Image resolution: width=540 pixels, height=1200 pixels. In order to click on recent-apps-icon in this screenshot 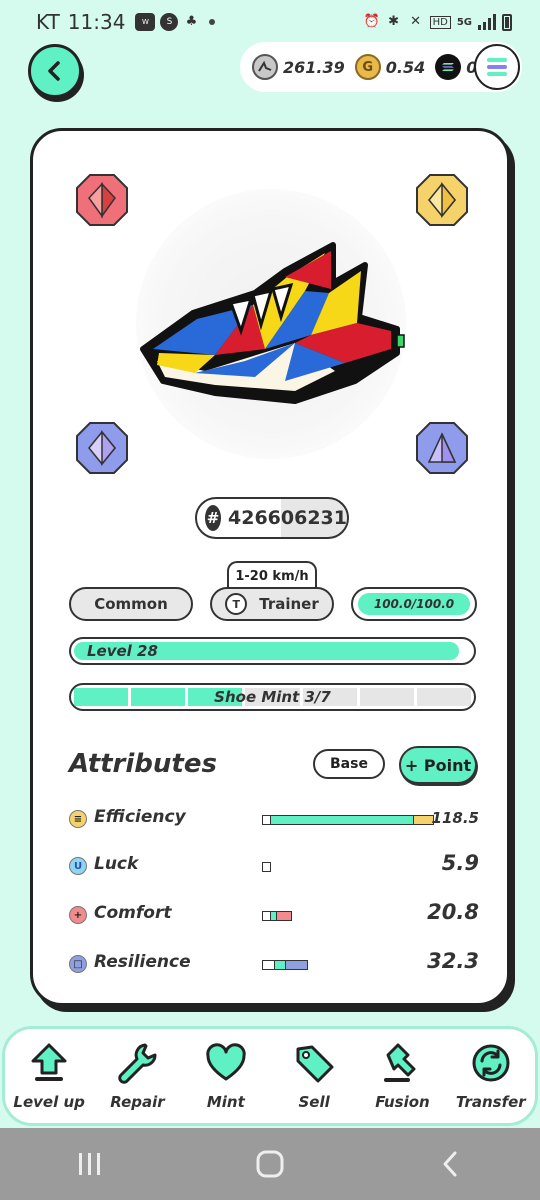, I will do `click(90, 1164)`.